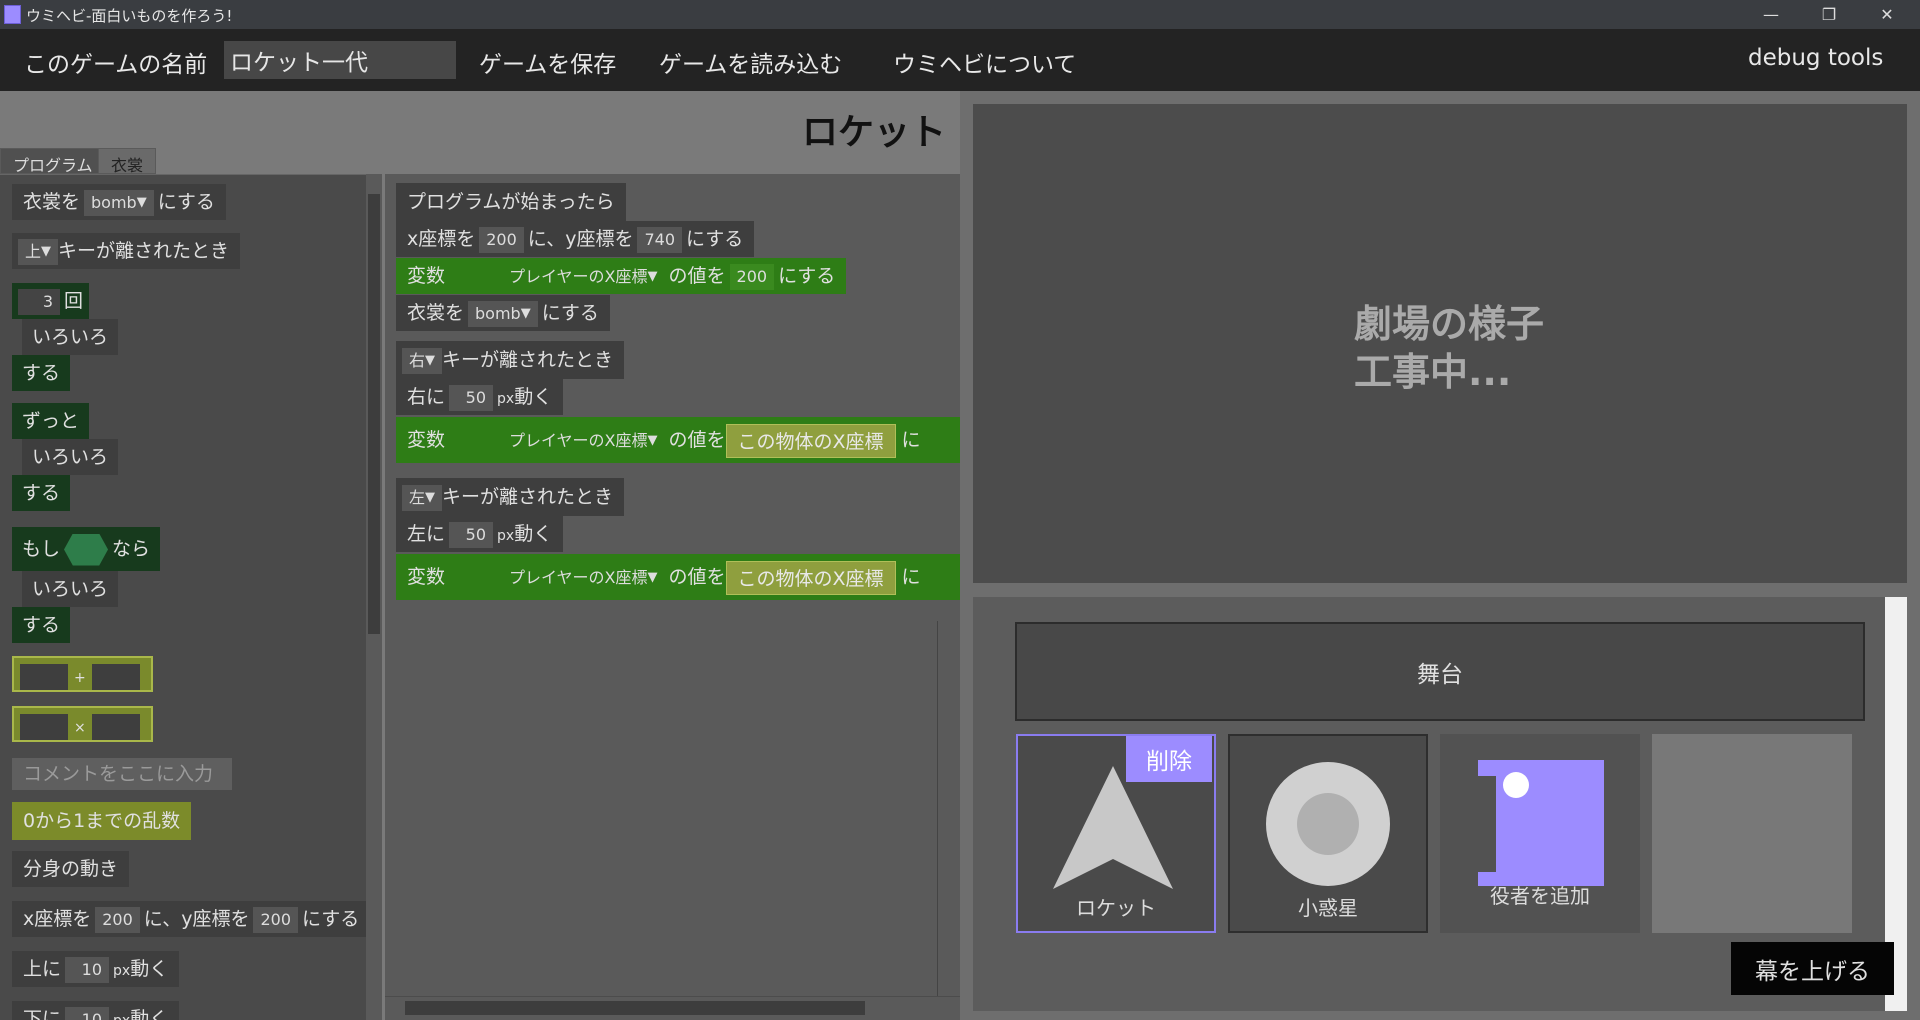 This screenshot has height=1020, width=1920. Describe the element at coordinates (426, 534) in the screenshot. I see `block-text: 左に` at that location.